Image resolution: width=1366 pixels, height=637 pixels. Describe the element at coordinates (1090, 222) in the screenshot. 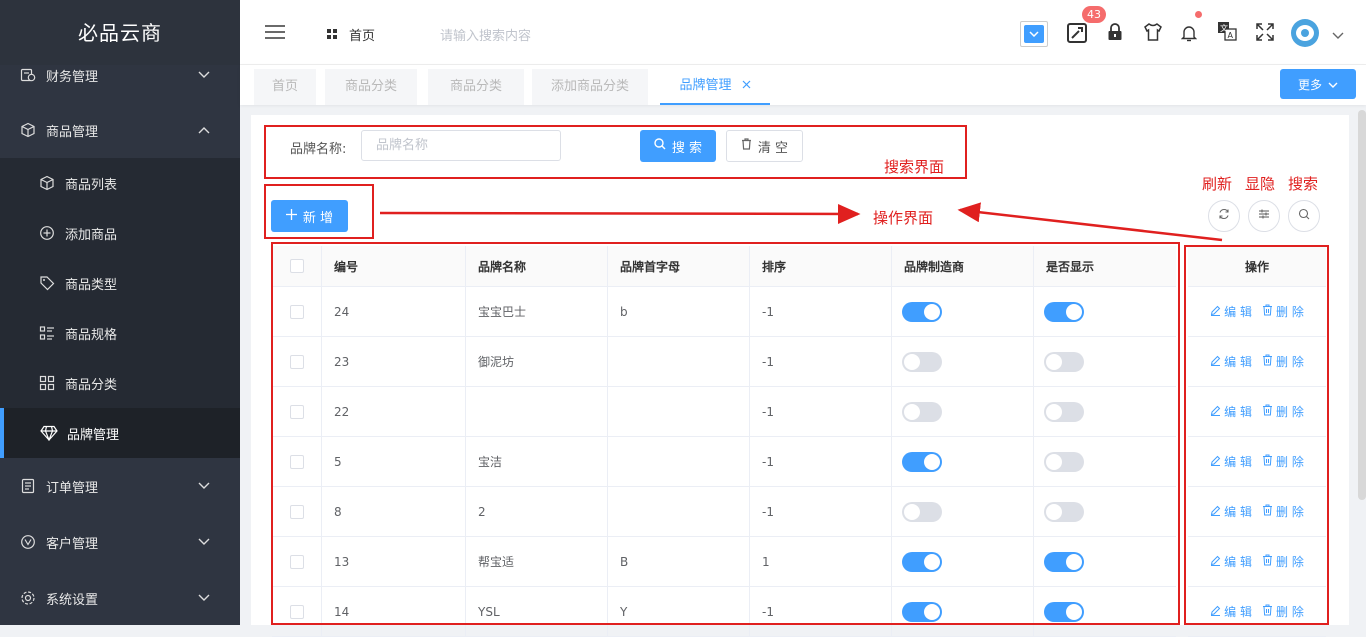

I see `arrow-from-ops-column` at that location.